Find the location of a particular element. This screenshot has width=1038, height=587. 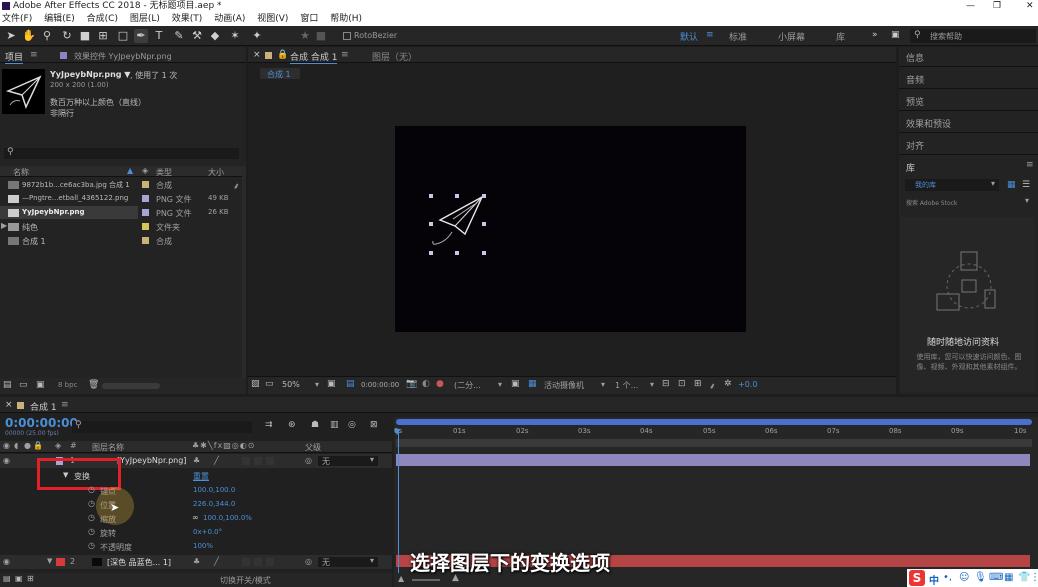

property-row: ◷ 旋转 0x+0.0° is located at coordinates (196, 533).